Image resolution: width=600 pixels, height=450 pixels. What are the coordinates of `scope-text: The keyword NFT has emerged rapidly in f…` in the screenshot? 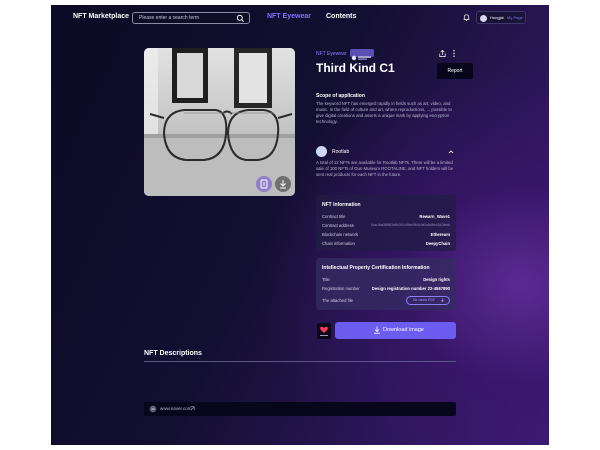 It's located at (384, 112).